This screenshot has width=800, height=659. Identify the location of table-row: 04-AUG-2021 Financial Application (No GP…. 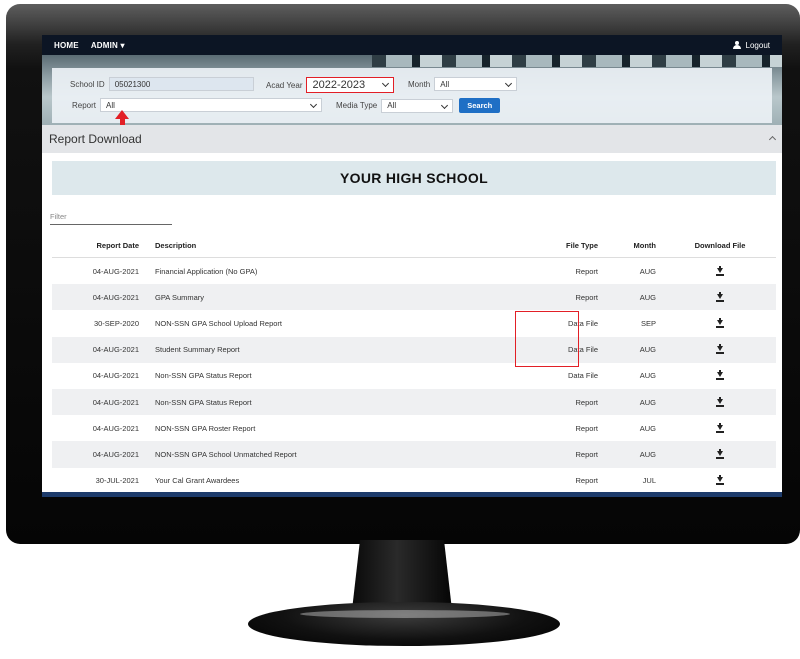
(414, 271).